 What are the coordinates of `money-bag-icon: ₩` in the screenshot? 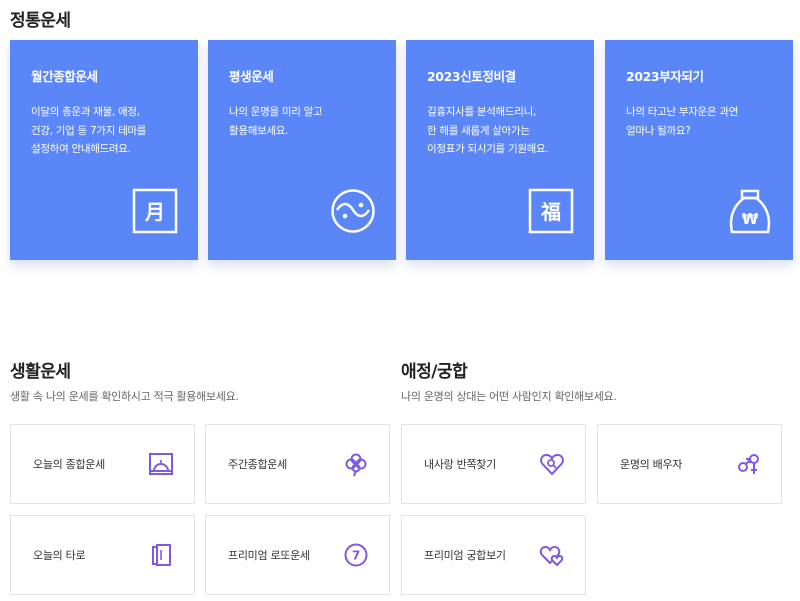 It's located at (750, 211).